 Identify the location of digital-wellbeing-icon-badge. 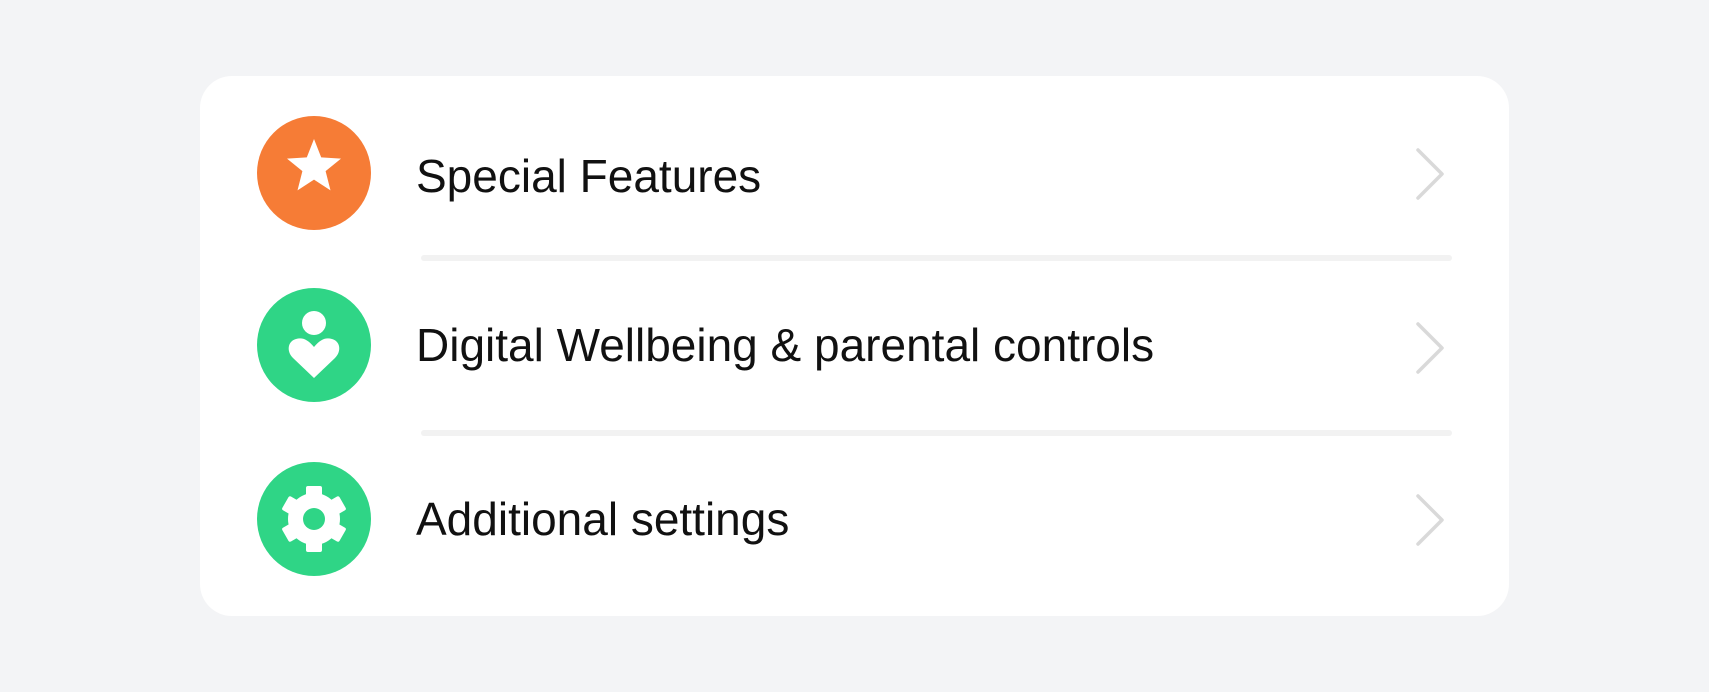
(314, 345).